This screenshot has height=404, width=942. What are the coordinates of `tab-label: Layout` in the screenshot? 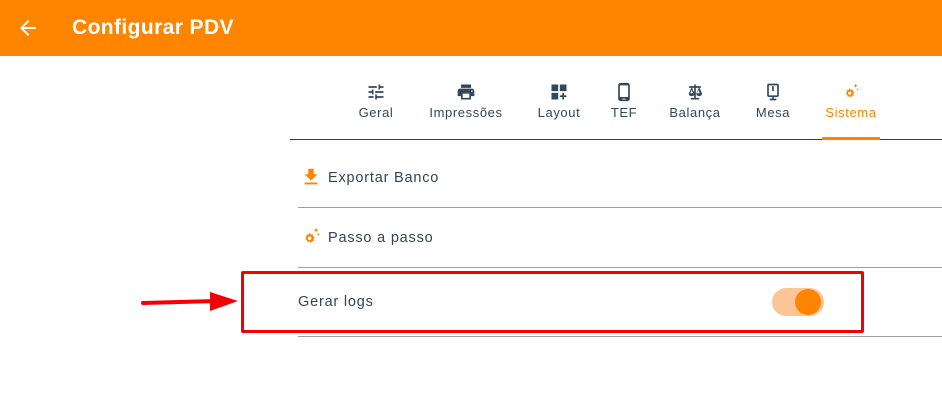 It's located at (559, 112).